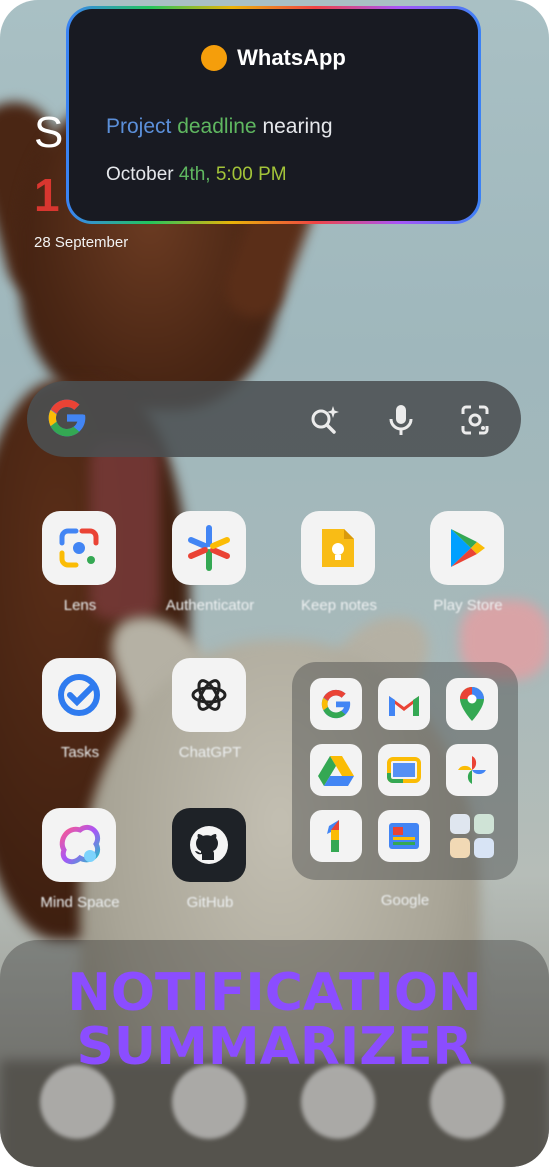 The width and height of the screenshot is (549, 1167). What do you see at coordinates (214, 58) in the screenshot?
I see `app-dot-icon` at bounding box center [214, 58].